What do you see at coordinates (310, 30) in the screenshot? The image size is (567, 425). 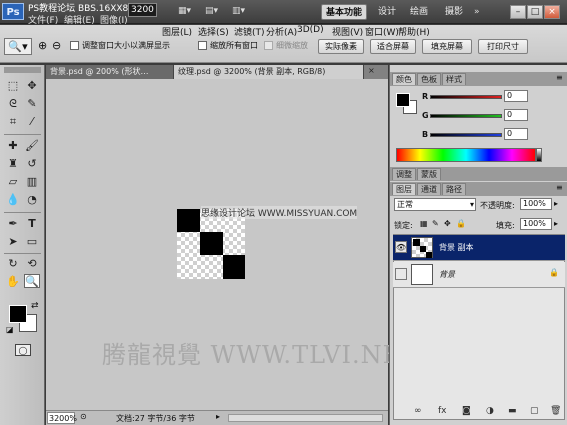 I see `menu-3d: 3D(D)` at bounding box center [310, 30].